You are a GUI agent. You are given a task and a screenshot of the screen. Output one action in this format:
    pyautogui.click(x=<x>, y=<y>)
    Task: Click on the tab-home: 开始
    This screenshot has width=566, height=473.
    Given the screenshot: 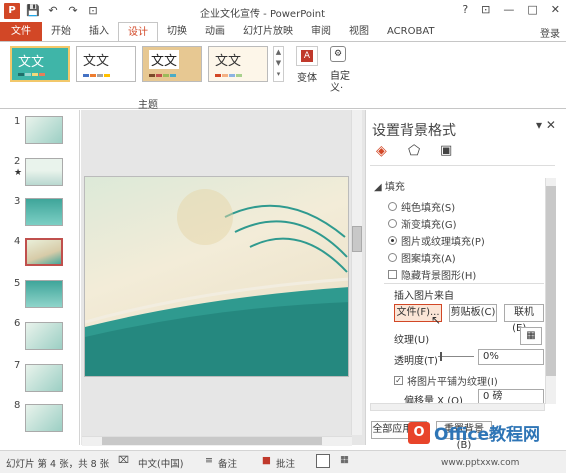 What is the action you would take?
    pyautogui.click(x=61, y=31)
    